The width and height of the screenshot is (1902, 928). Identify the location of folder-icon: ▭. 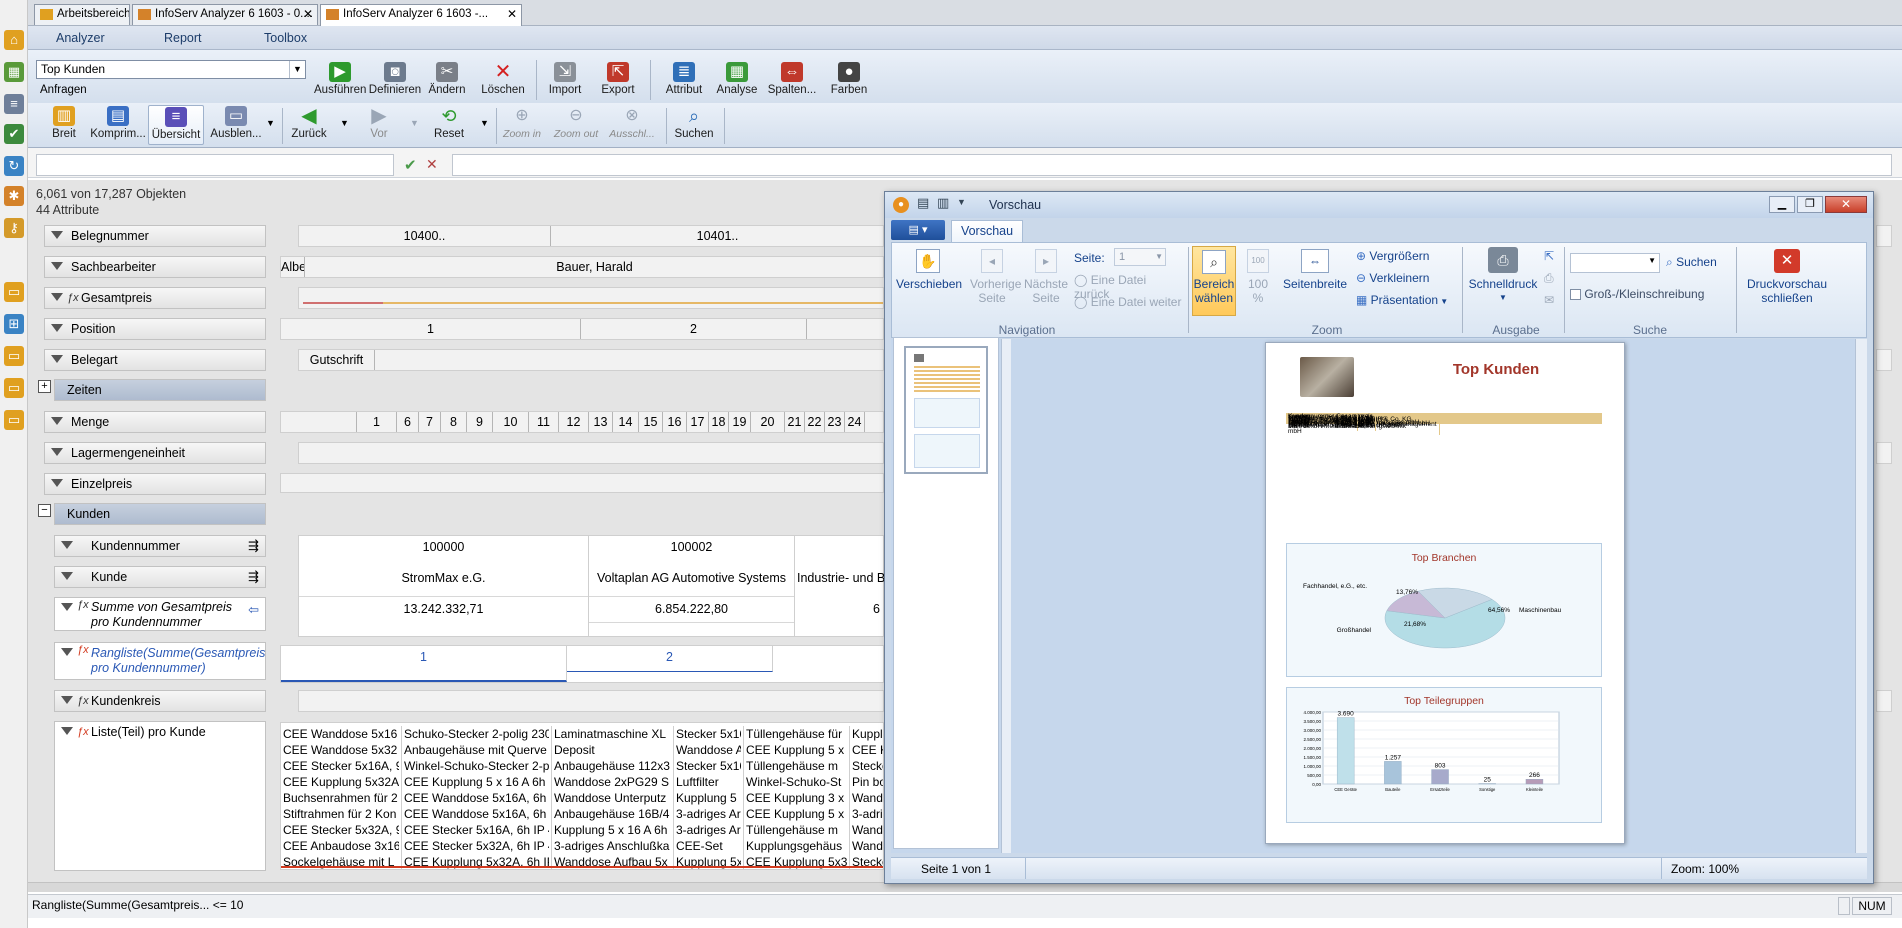
(14, 292).